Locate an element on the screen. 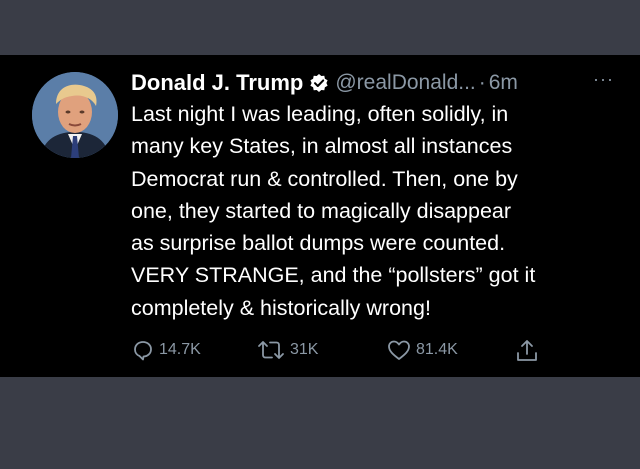 Image resolution: width=640 pixels, height=469 pixels. tweet-actions: 14.7K 31K 81.4K is located at coordinates (341, 351).